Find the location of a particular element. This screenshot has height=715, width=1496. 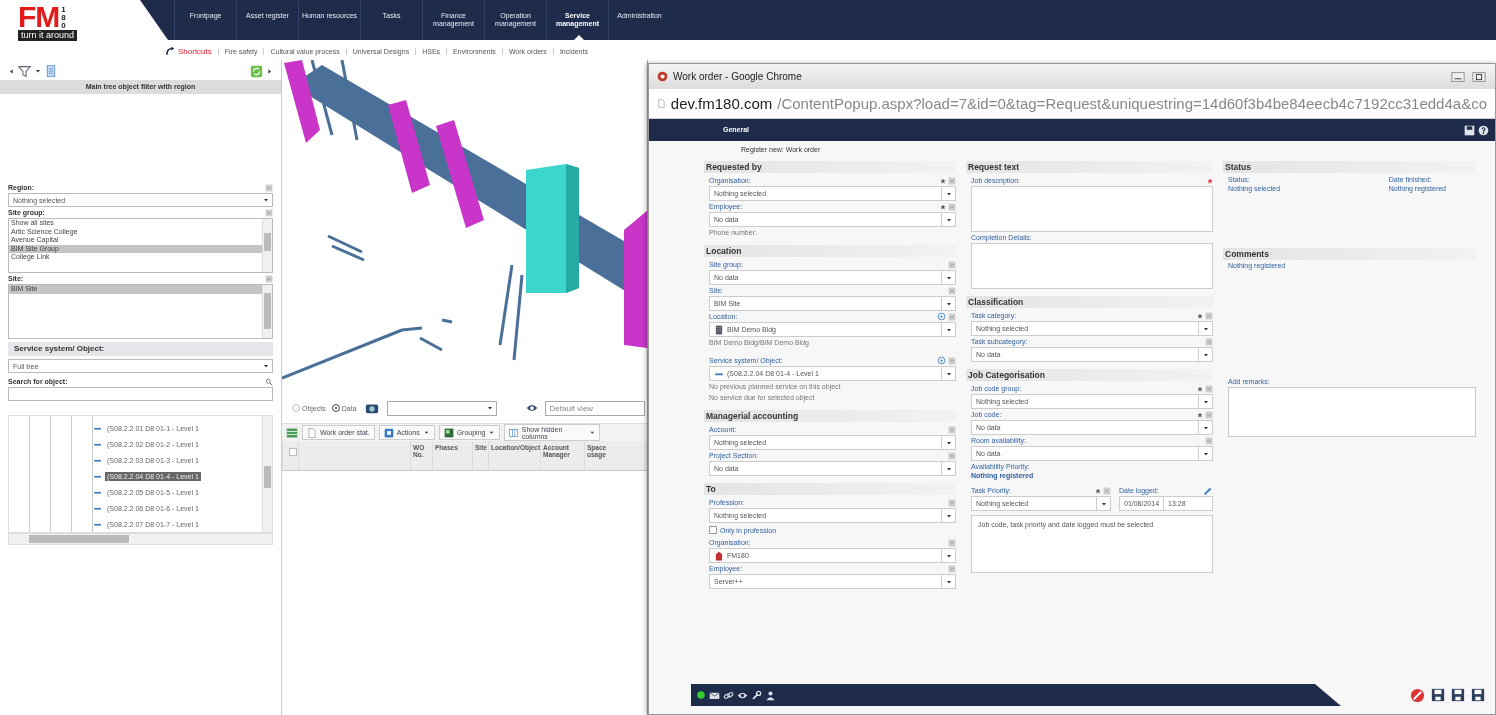

edit-icon is located at coordinates (1208, 490).